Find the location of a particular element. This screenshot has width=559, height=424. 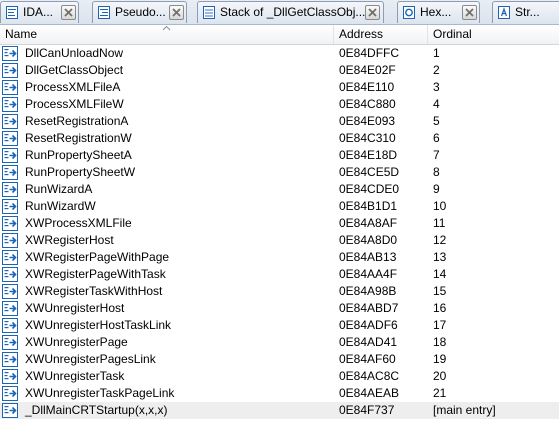

export-name: RunPropertySheetA is located at coordinates (78, 155).